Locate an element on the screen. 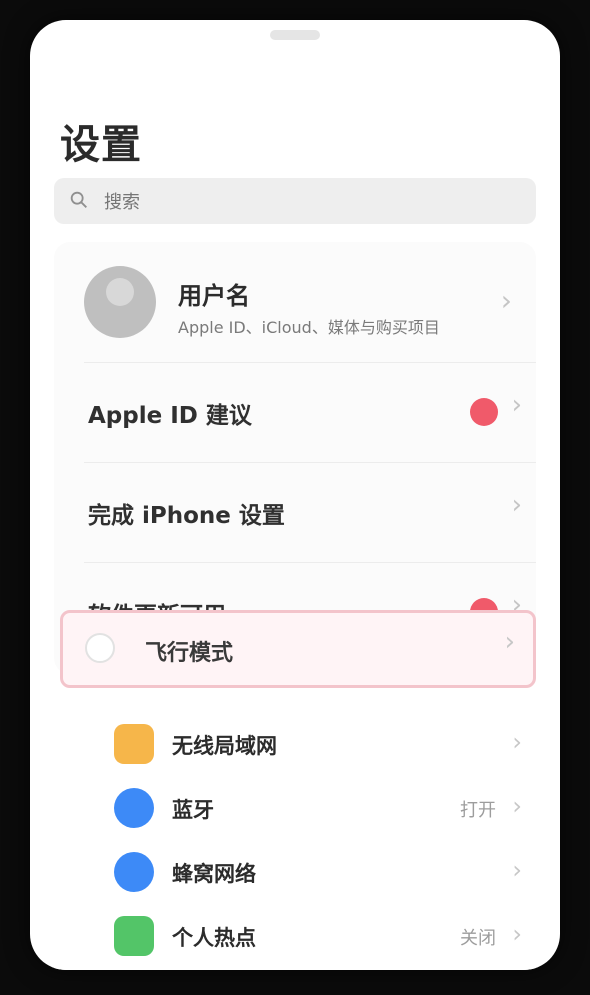 The image size is (590, 995). profile-name: 用户名 is located at coordinates (214, 296).